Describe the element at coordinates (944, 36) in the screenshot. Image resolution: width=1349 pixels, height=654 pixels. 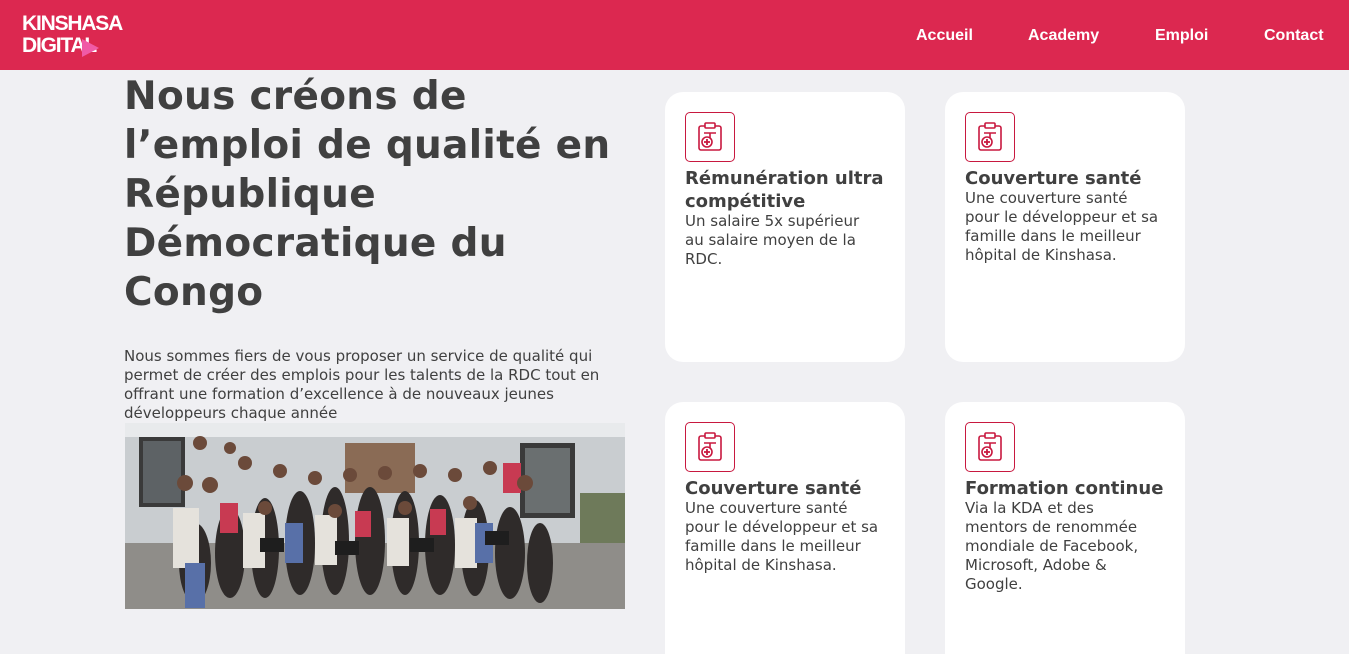
I see `nav-item-accueil: Accueil` at that location.